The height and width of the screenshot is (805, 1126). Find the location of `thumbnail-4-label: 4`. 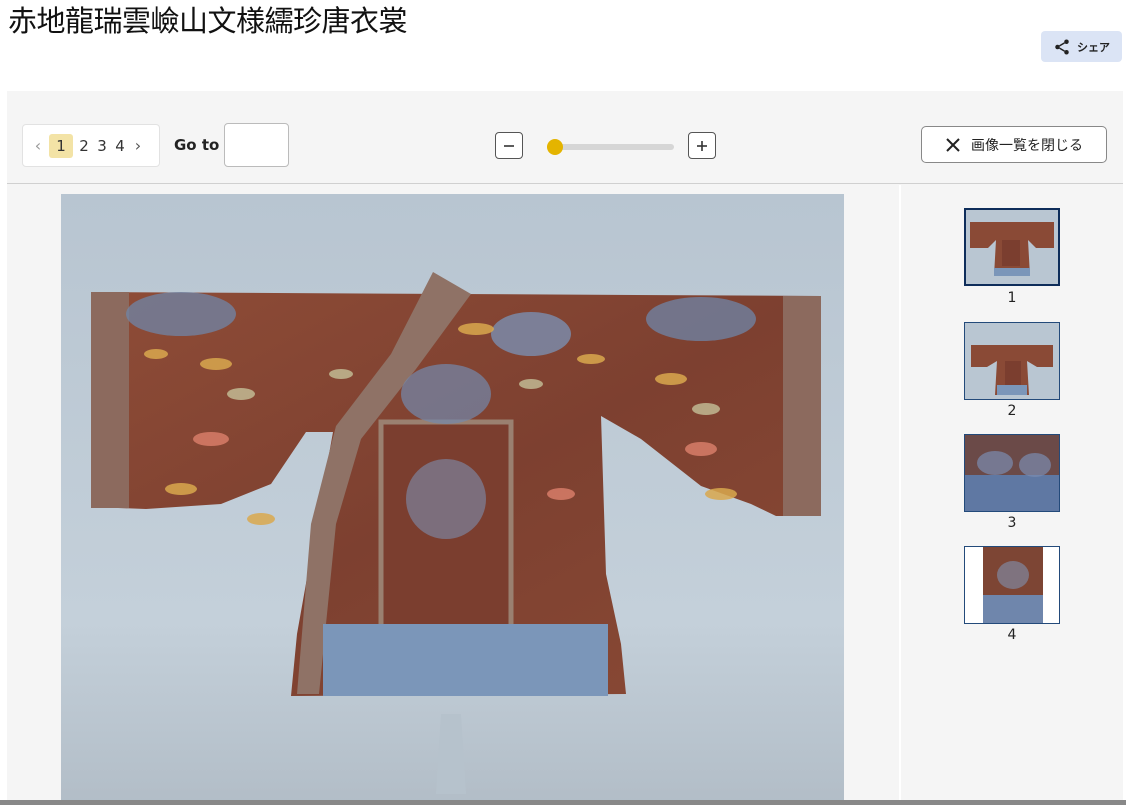

thumbnail-4-label: 4 is located at coordinates (1012, 635).